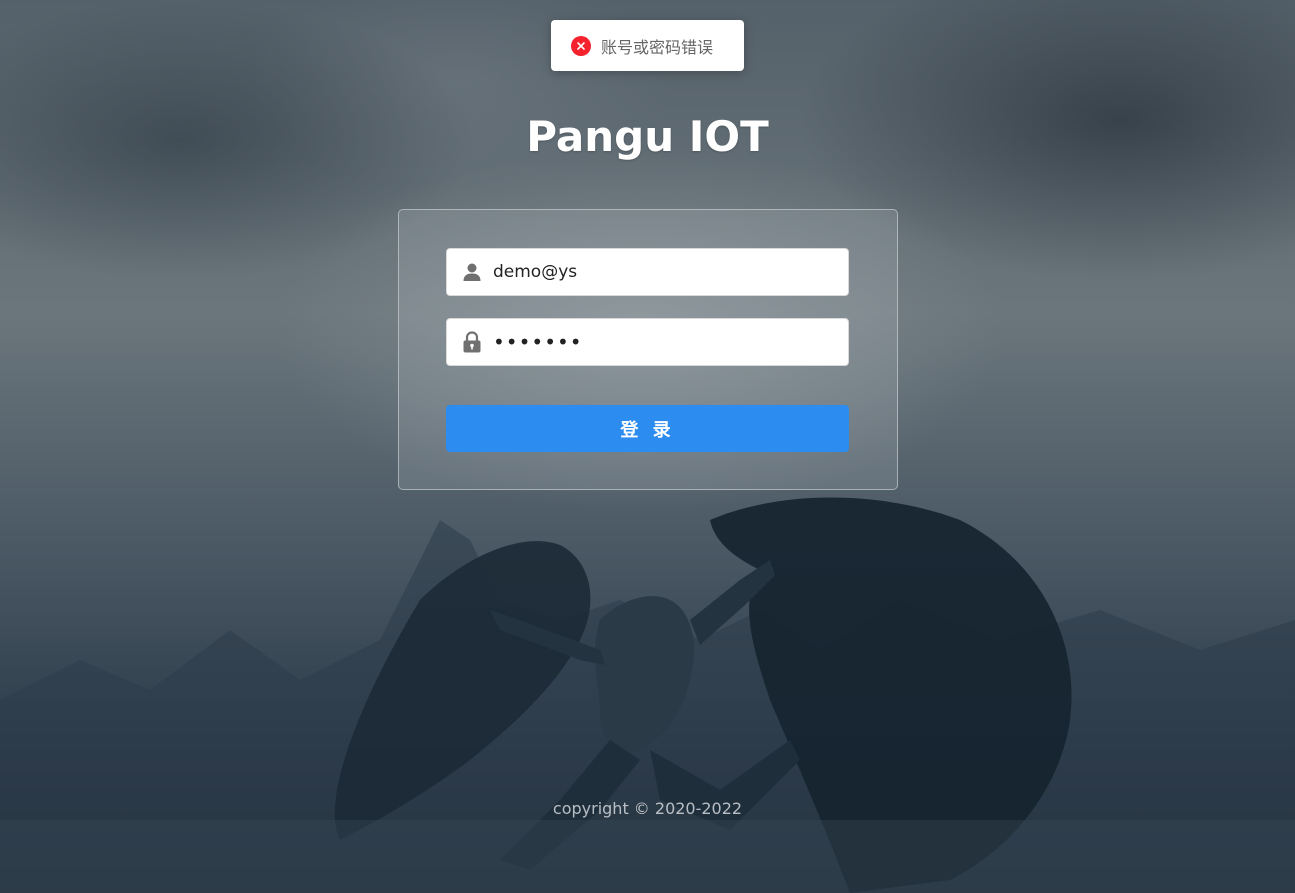 This screenshot has width=1295, height=893. I want to click on error-message: 账号或密码错误, so click(657, 47).